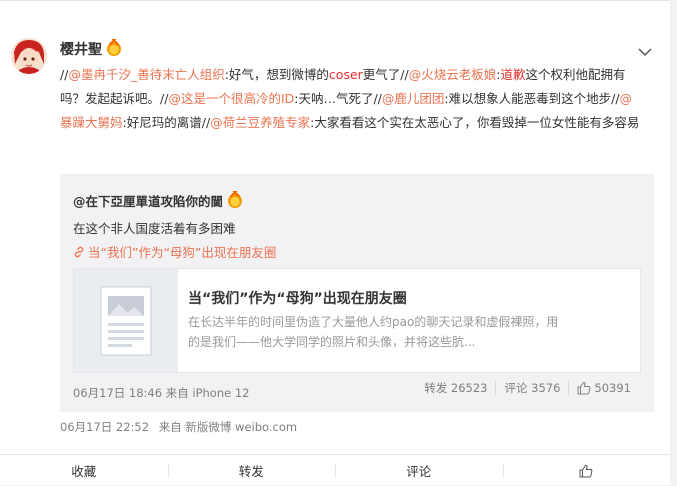  What do you see at coordinates (475, 122) in the screenshot?
I see `post-text: :大家看看这个实在太恶心了，你看毁掉一位女性能有多容易` at bounding box center [475, 122].